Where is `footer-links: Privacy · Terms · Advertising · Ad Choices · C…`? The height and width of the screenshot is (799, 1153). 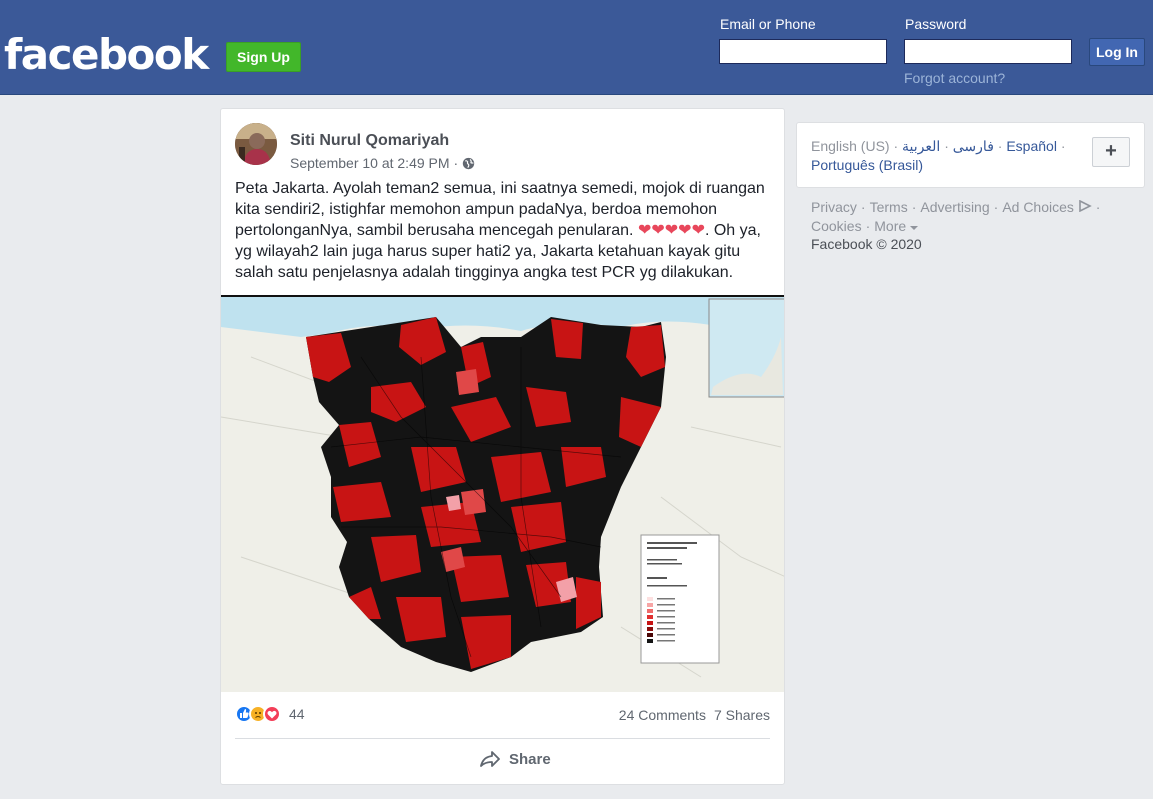
footer-links: Privacy · Terms · Advertising · Ad Choices · C… is located at coordinates (976, 217).